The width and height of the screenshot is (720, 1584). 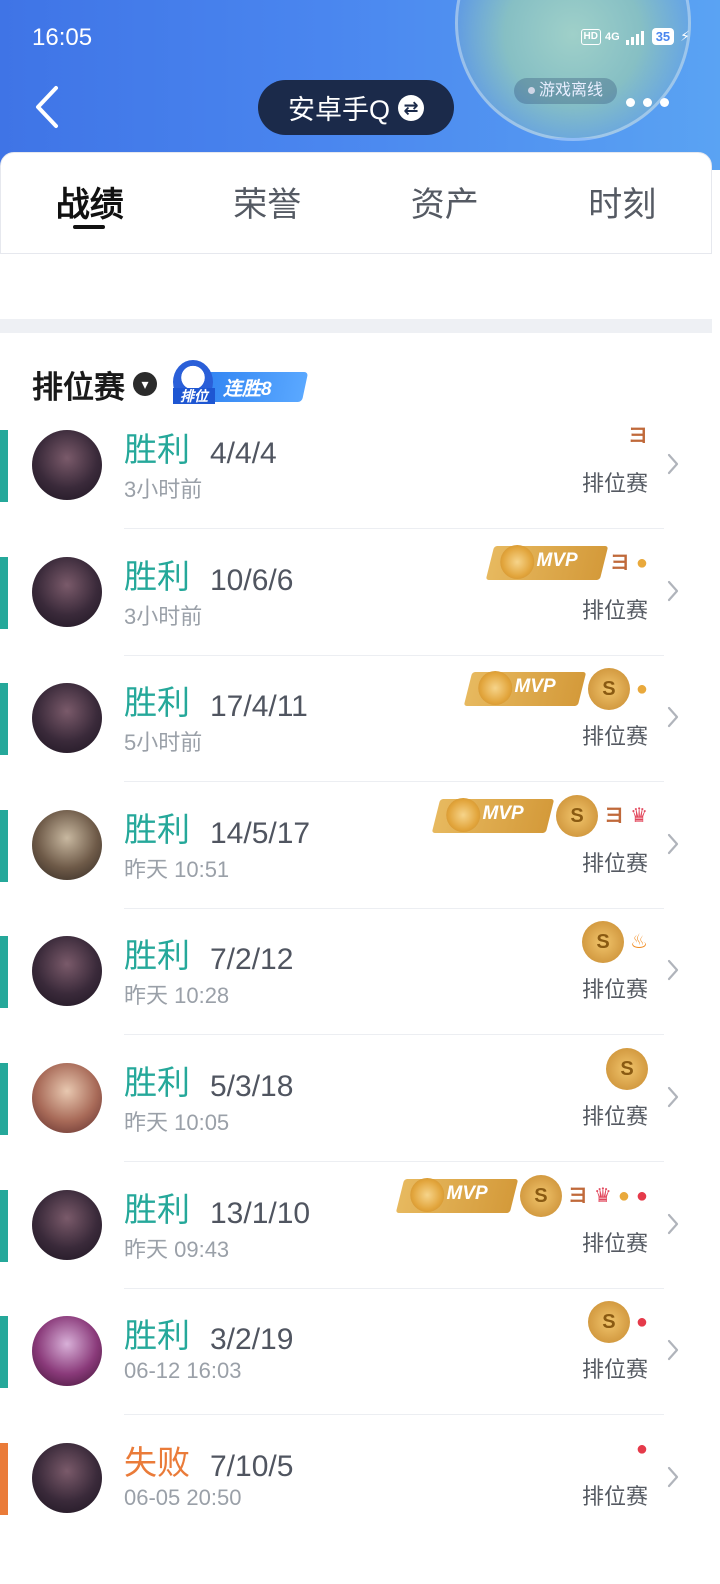 What do you see at coordinates (157, 1462) in the screenshot?
I see `match-result: 失败` at bounding box center [157, 1462].